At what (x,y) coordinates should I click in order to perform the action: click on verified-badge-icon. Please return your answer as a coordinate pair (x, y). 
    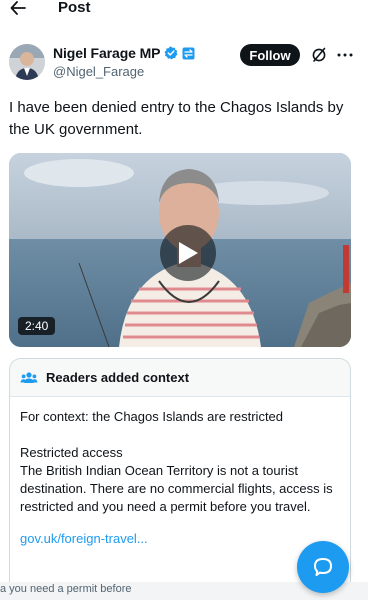
    Looking at the image, I should click on (171, 53).